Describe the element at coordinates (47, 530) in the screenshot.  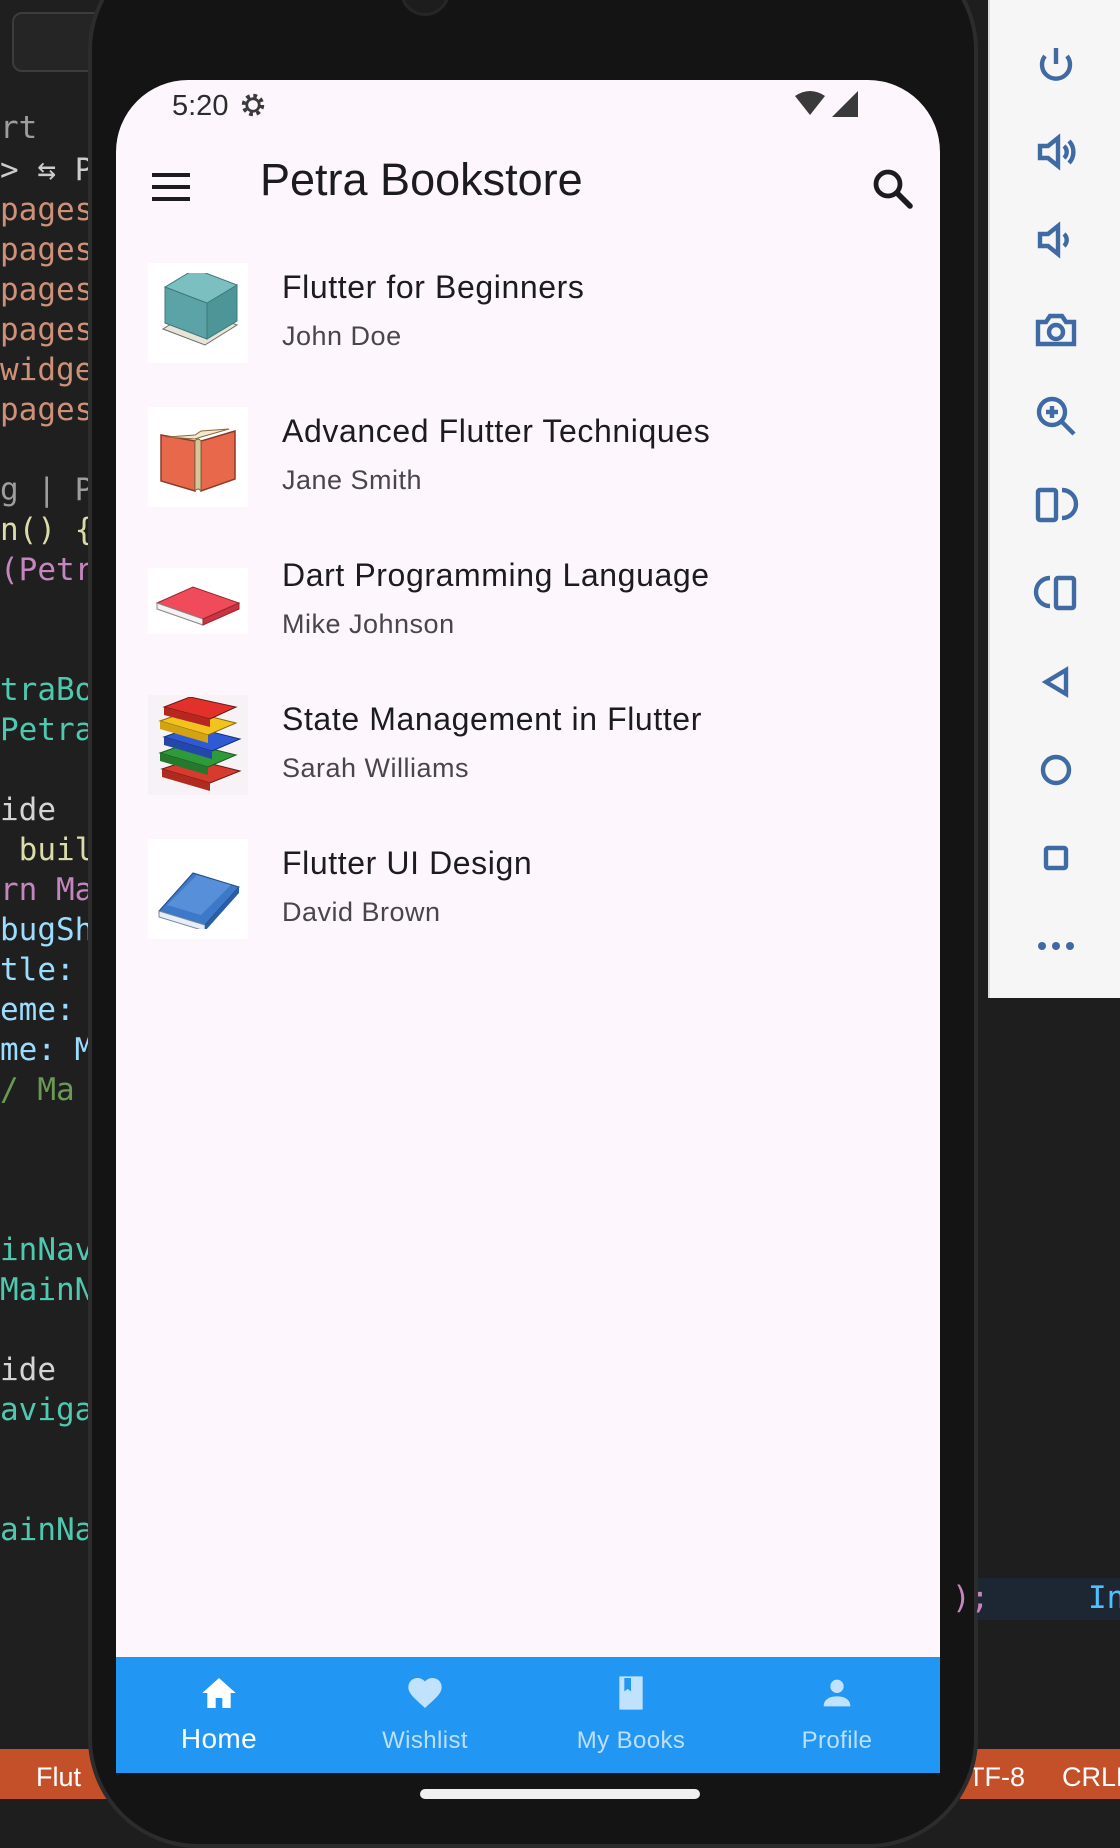
I see `ide-code-line: n() {` at that location.